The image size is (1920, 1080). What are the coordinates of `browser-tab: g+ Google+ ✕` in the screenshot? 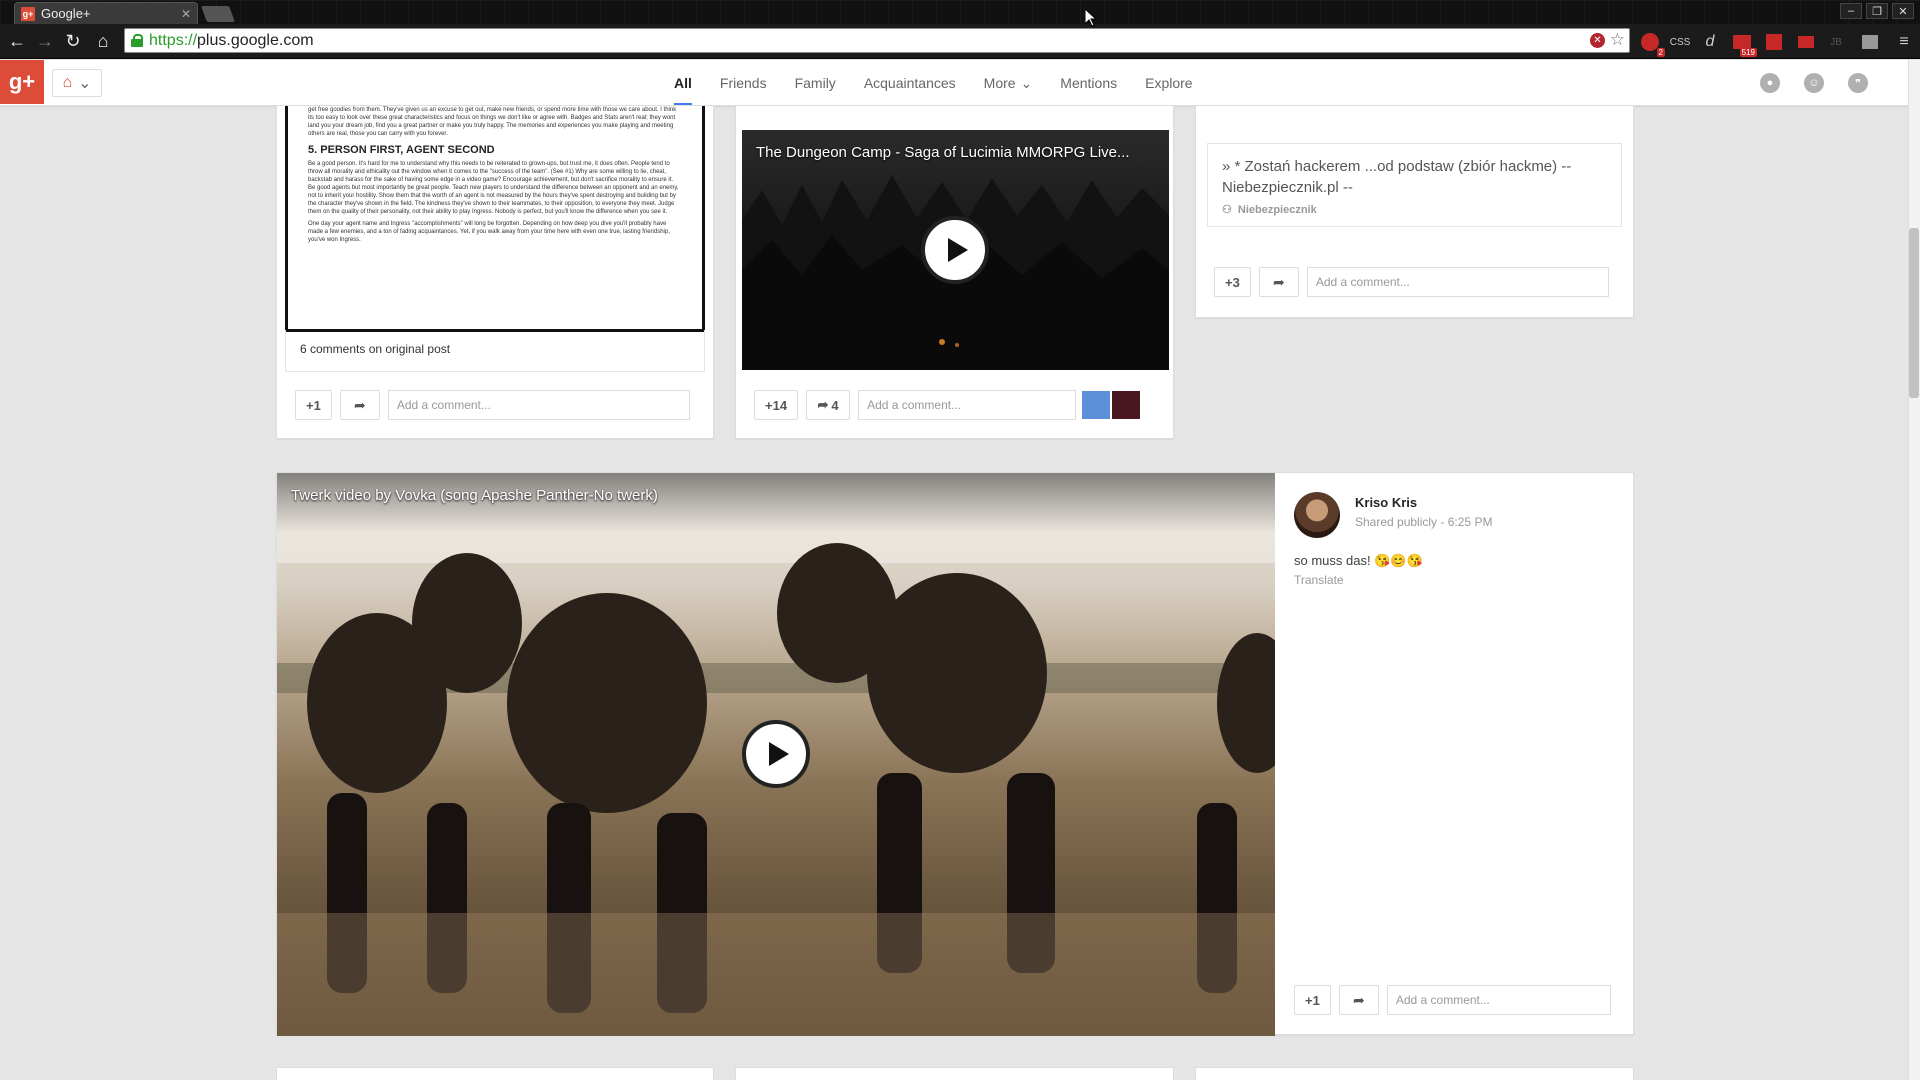 It's located at (106, 13).